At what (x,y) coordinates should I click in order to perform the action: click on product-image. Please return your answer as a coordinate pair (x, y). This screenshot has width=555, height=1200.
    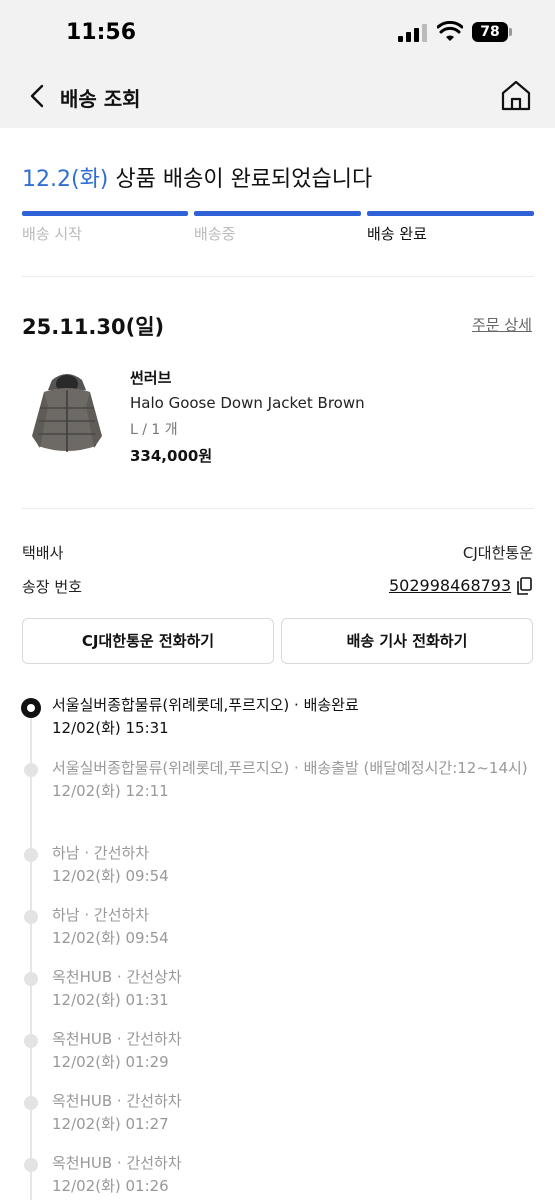
    Looking at the image, I should click on (67, 416).